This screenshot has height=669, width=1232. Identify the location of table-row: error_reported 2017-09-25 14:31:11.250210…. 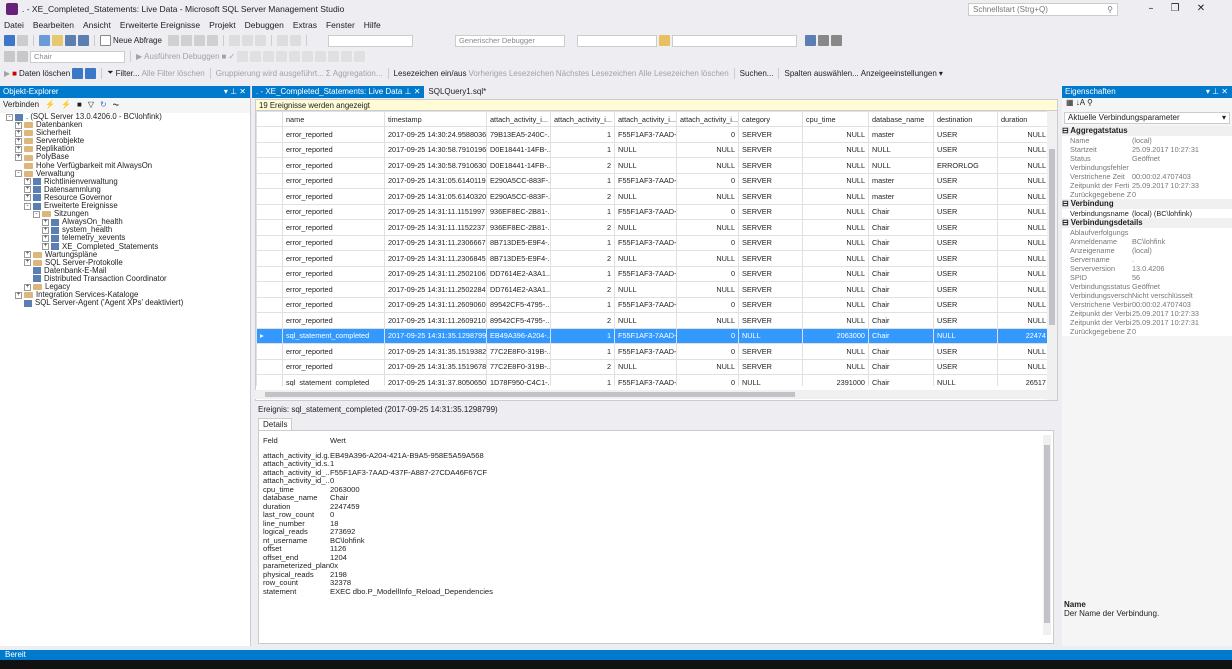
(651, 273).